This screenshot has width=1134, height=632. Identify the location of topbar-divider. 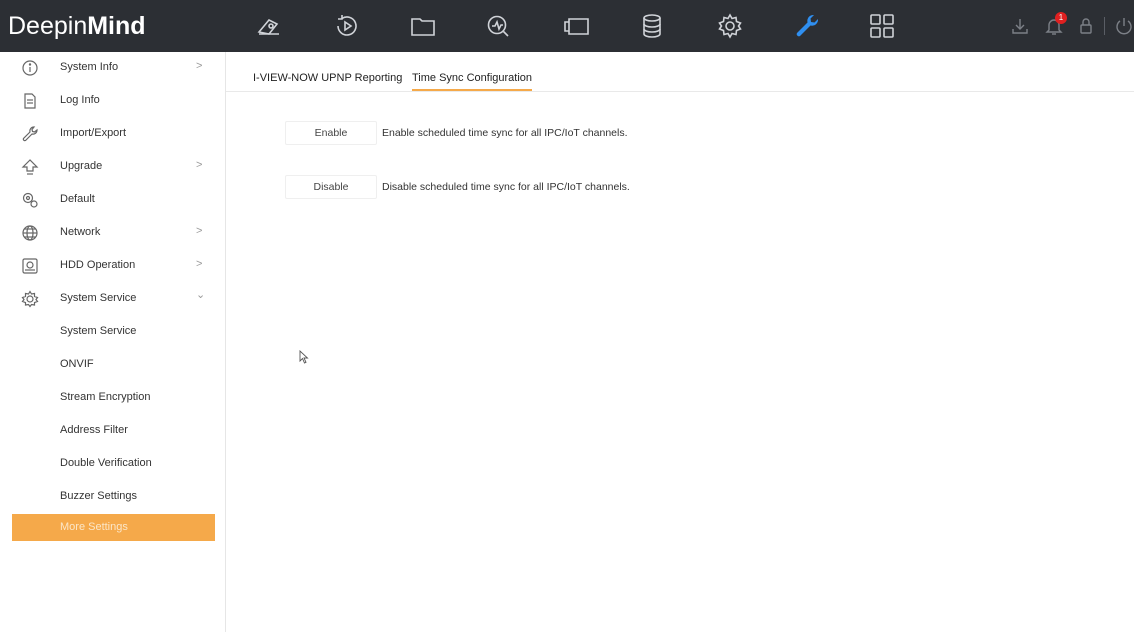
(1104, 26).